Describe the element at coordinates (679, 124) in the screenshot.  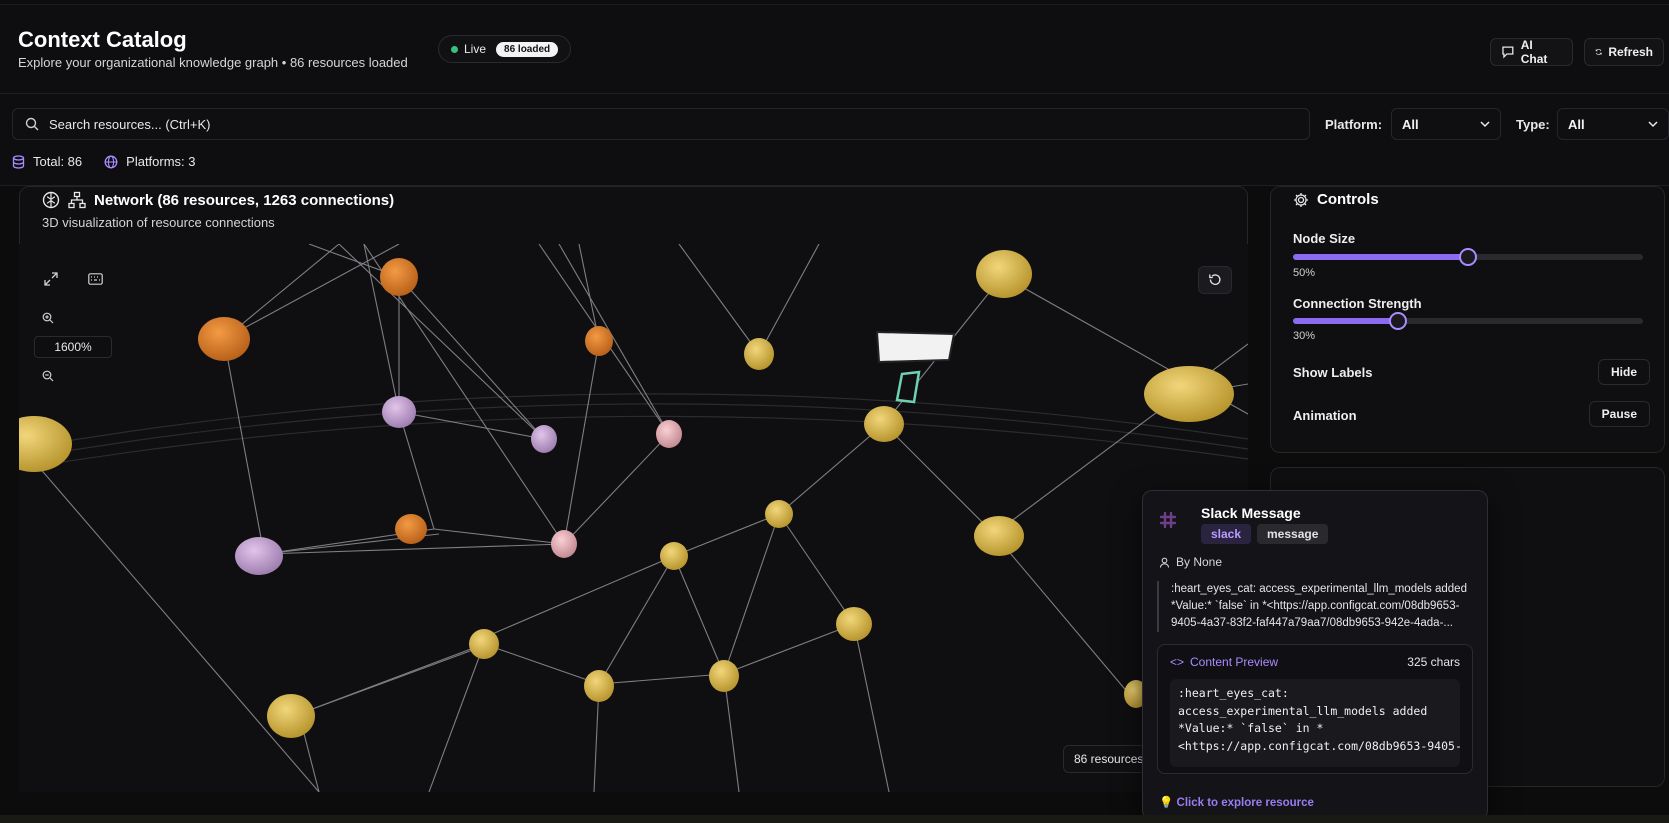
I see `search-input` at that location.